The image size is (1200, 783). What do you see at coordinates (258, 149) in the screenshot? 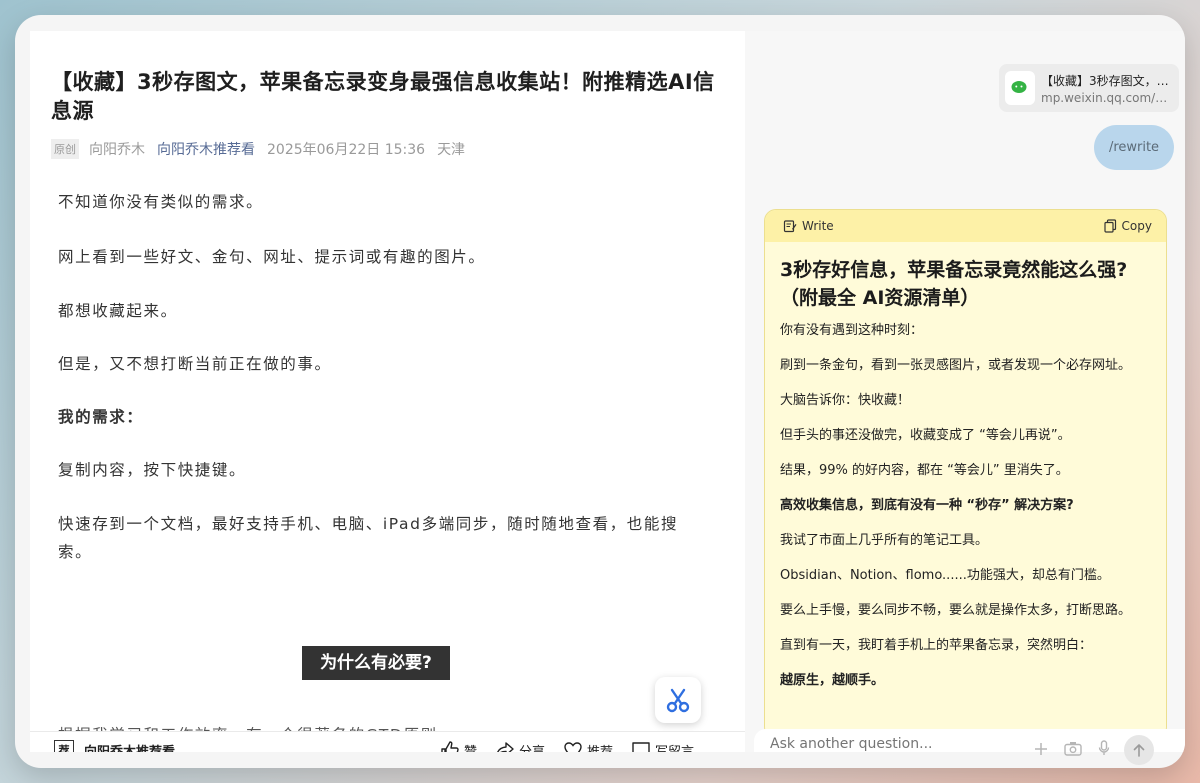
I see `article-meta: 原创 向阳乔木 向阳乔木推荐看 2025年06月22日 15:36 天津` at bounding box center [258, 149].